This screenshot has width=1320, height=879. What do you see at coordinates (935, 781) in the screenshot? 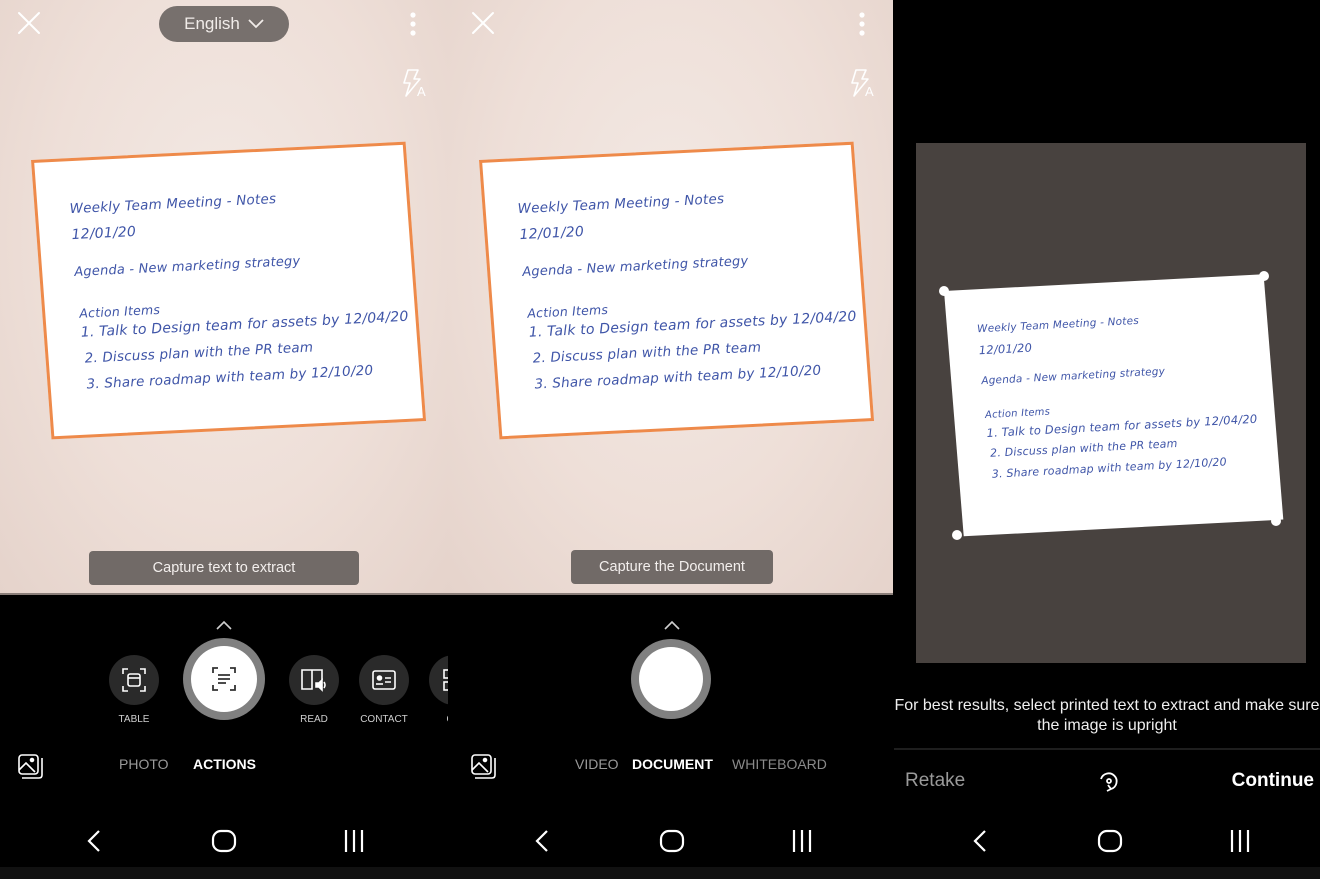
I see `retake-button: Retake` at bounding box center [935, 781].